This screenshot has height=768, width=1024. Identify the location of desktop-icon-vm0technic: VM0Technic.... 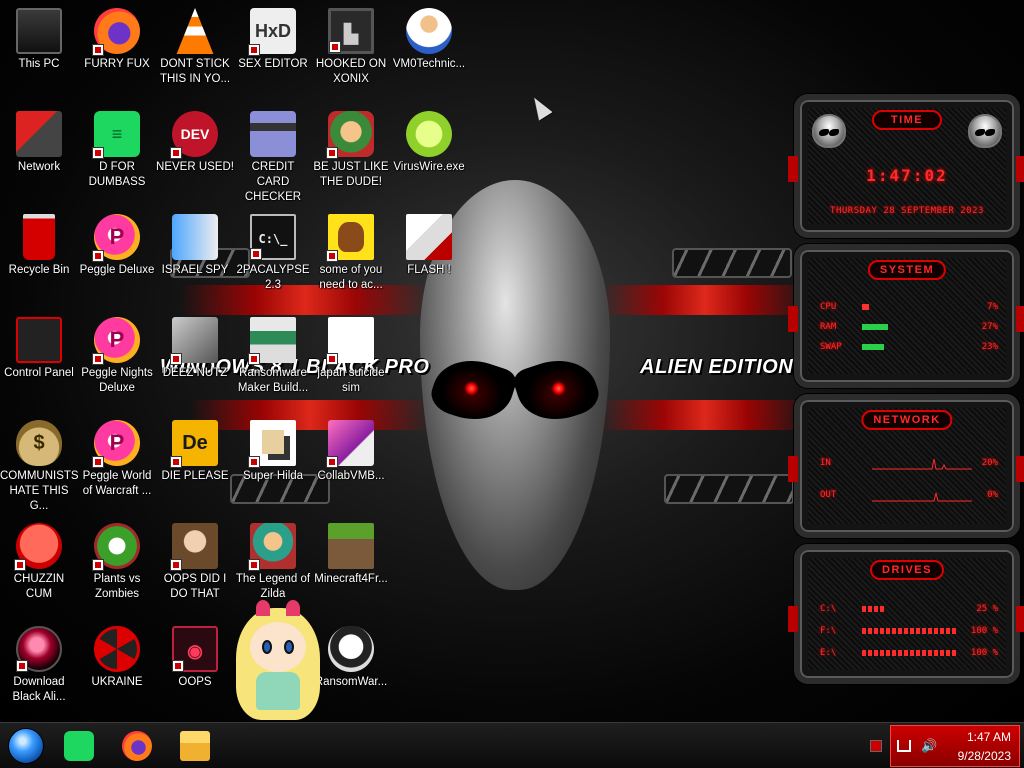
(429, 40).